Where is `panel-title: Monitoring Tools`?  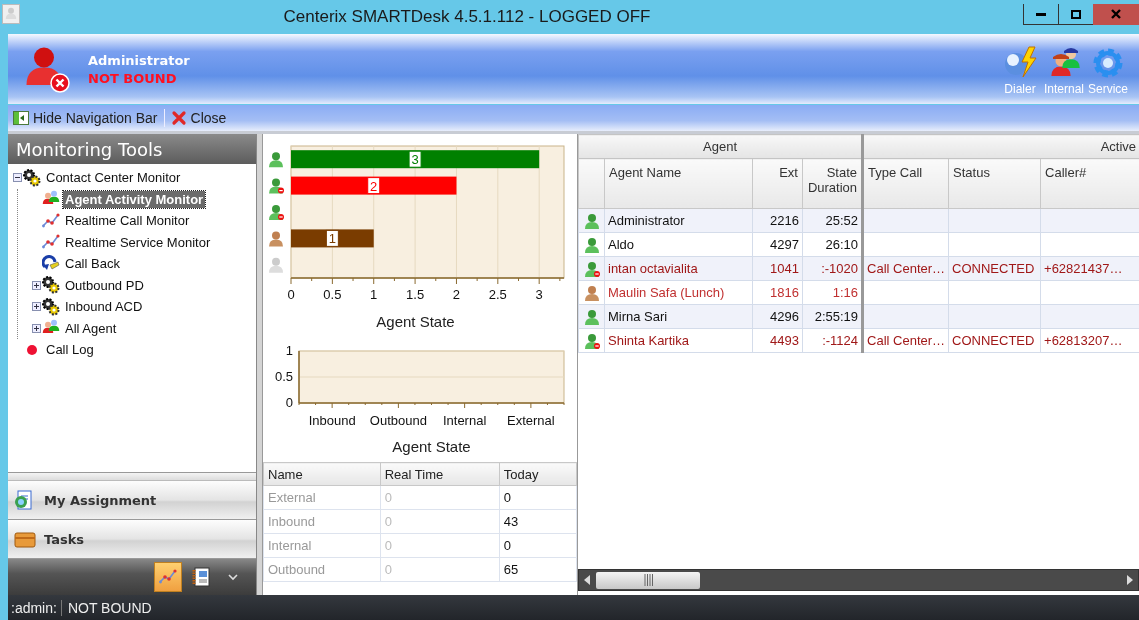 panel-title: Monitoring Tools is located at coordinates (132, 149).